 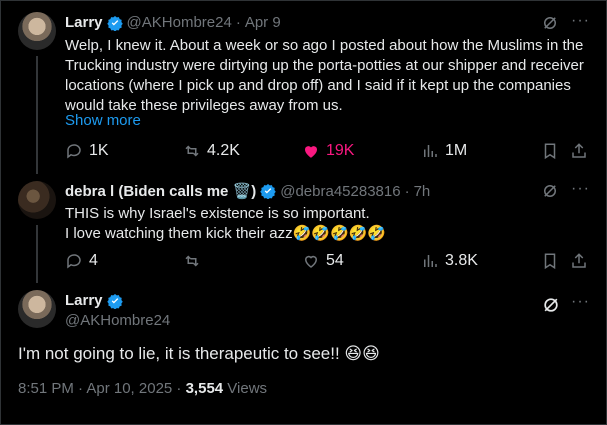 I want to click on like-count: 19K, so click(x=340, y=150).